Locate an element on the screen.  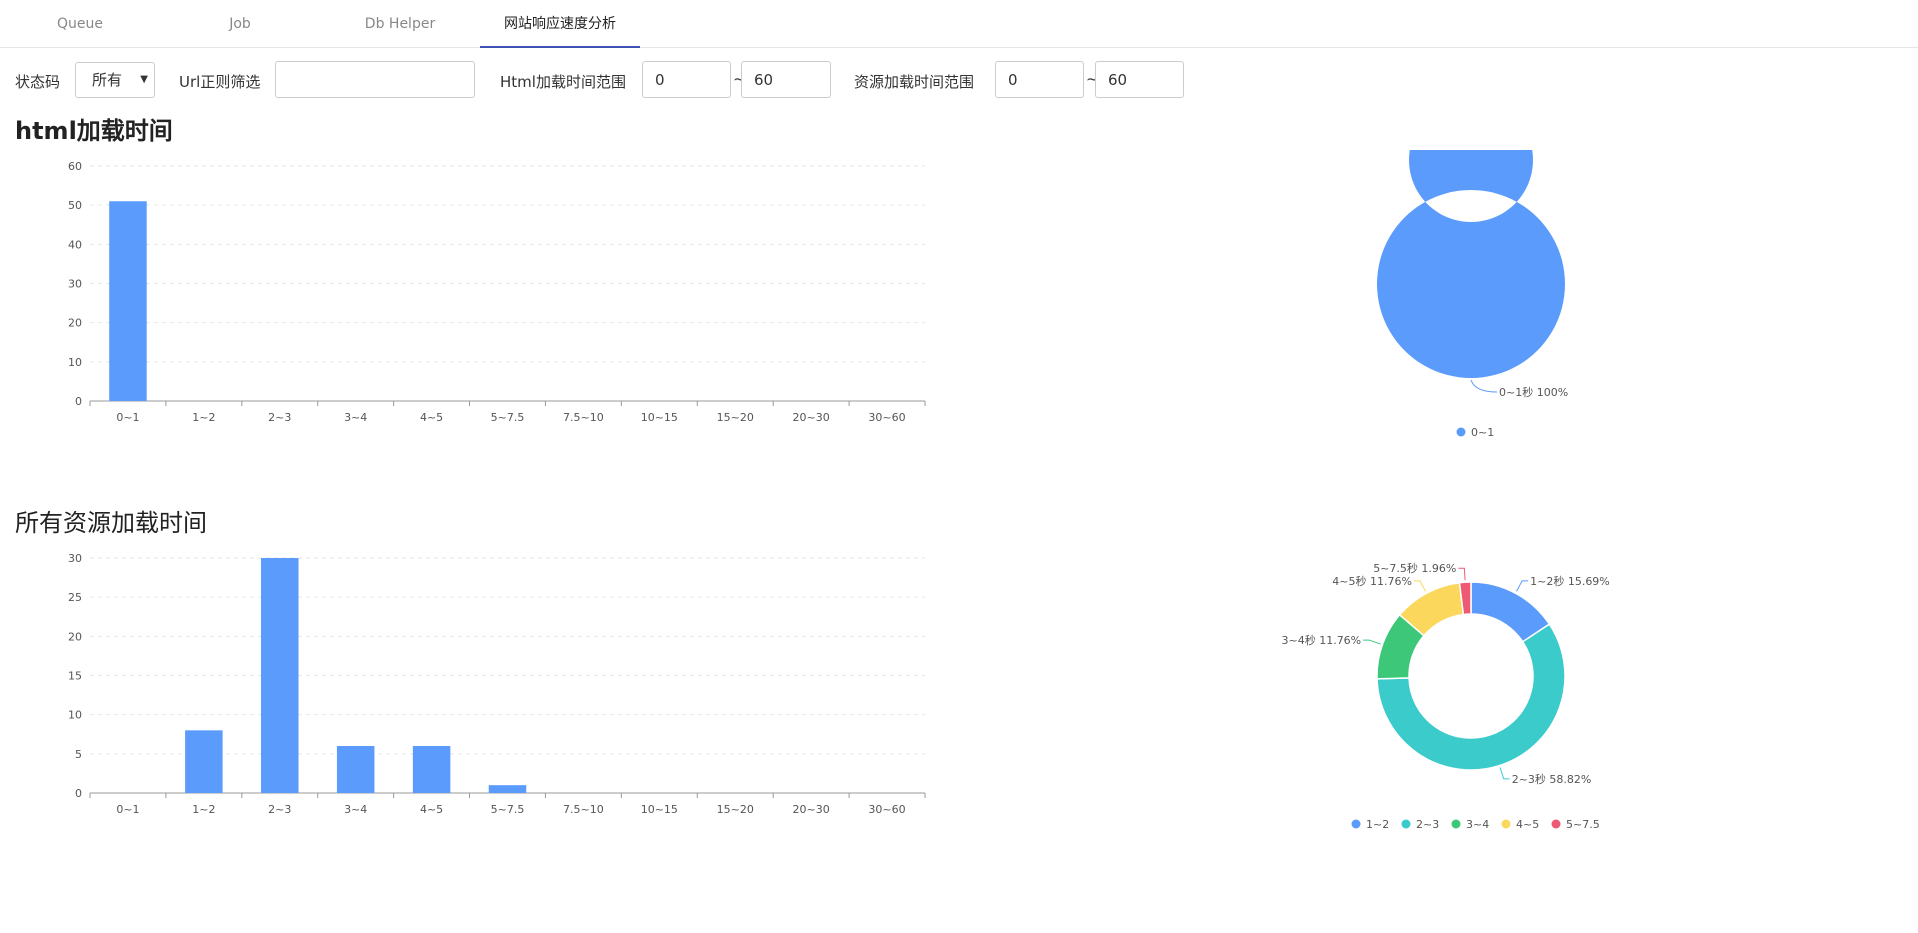
html-bar-ytick-label: 50 is located at coordinates (75, 205).